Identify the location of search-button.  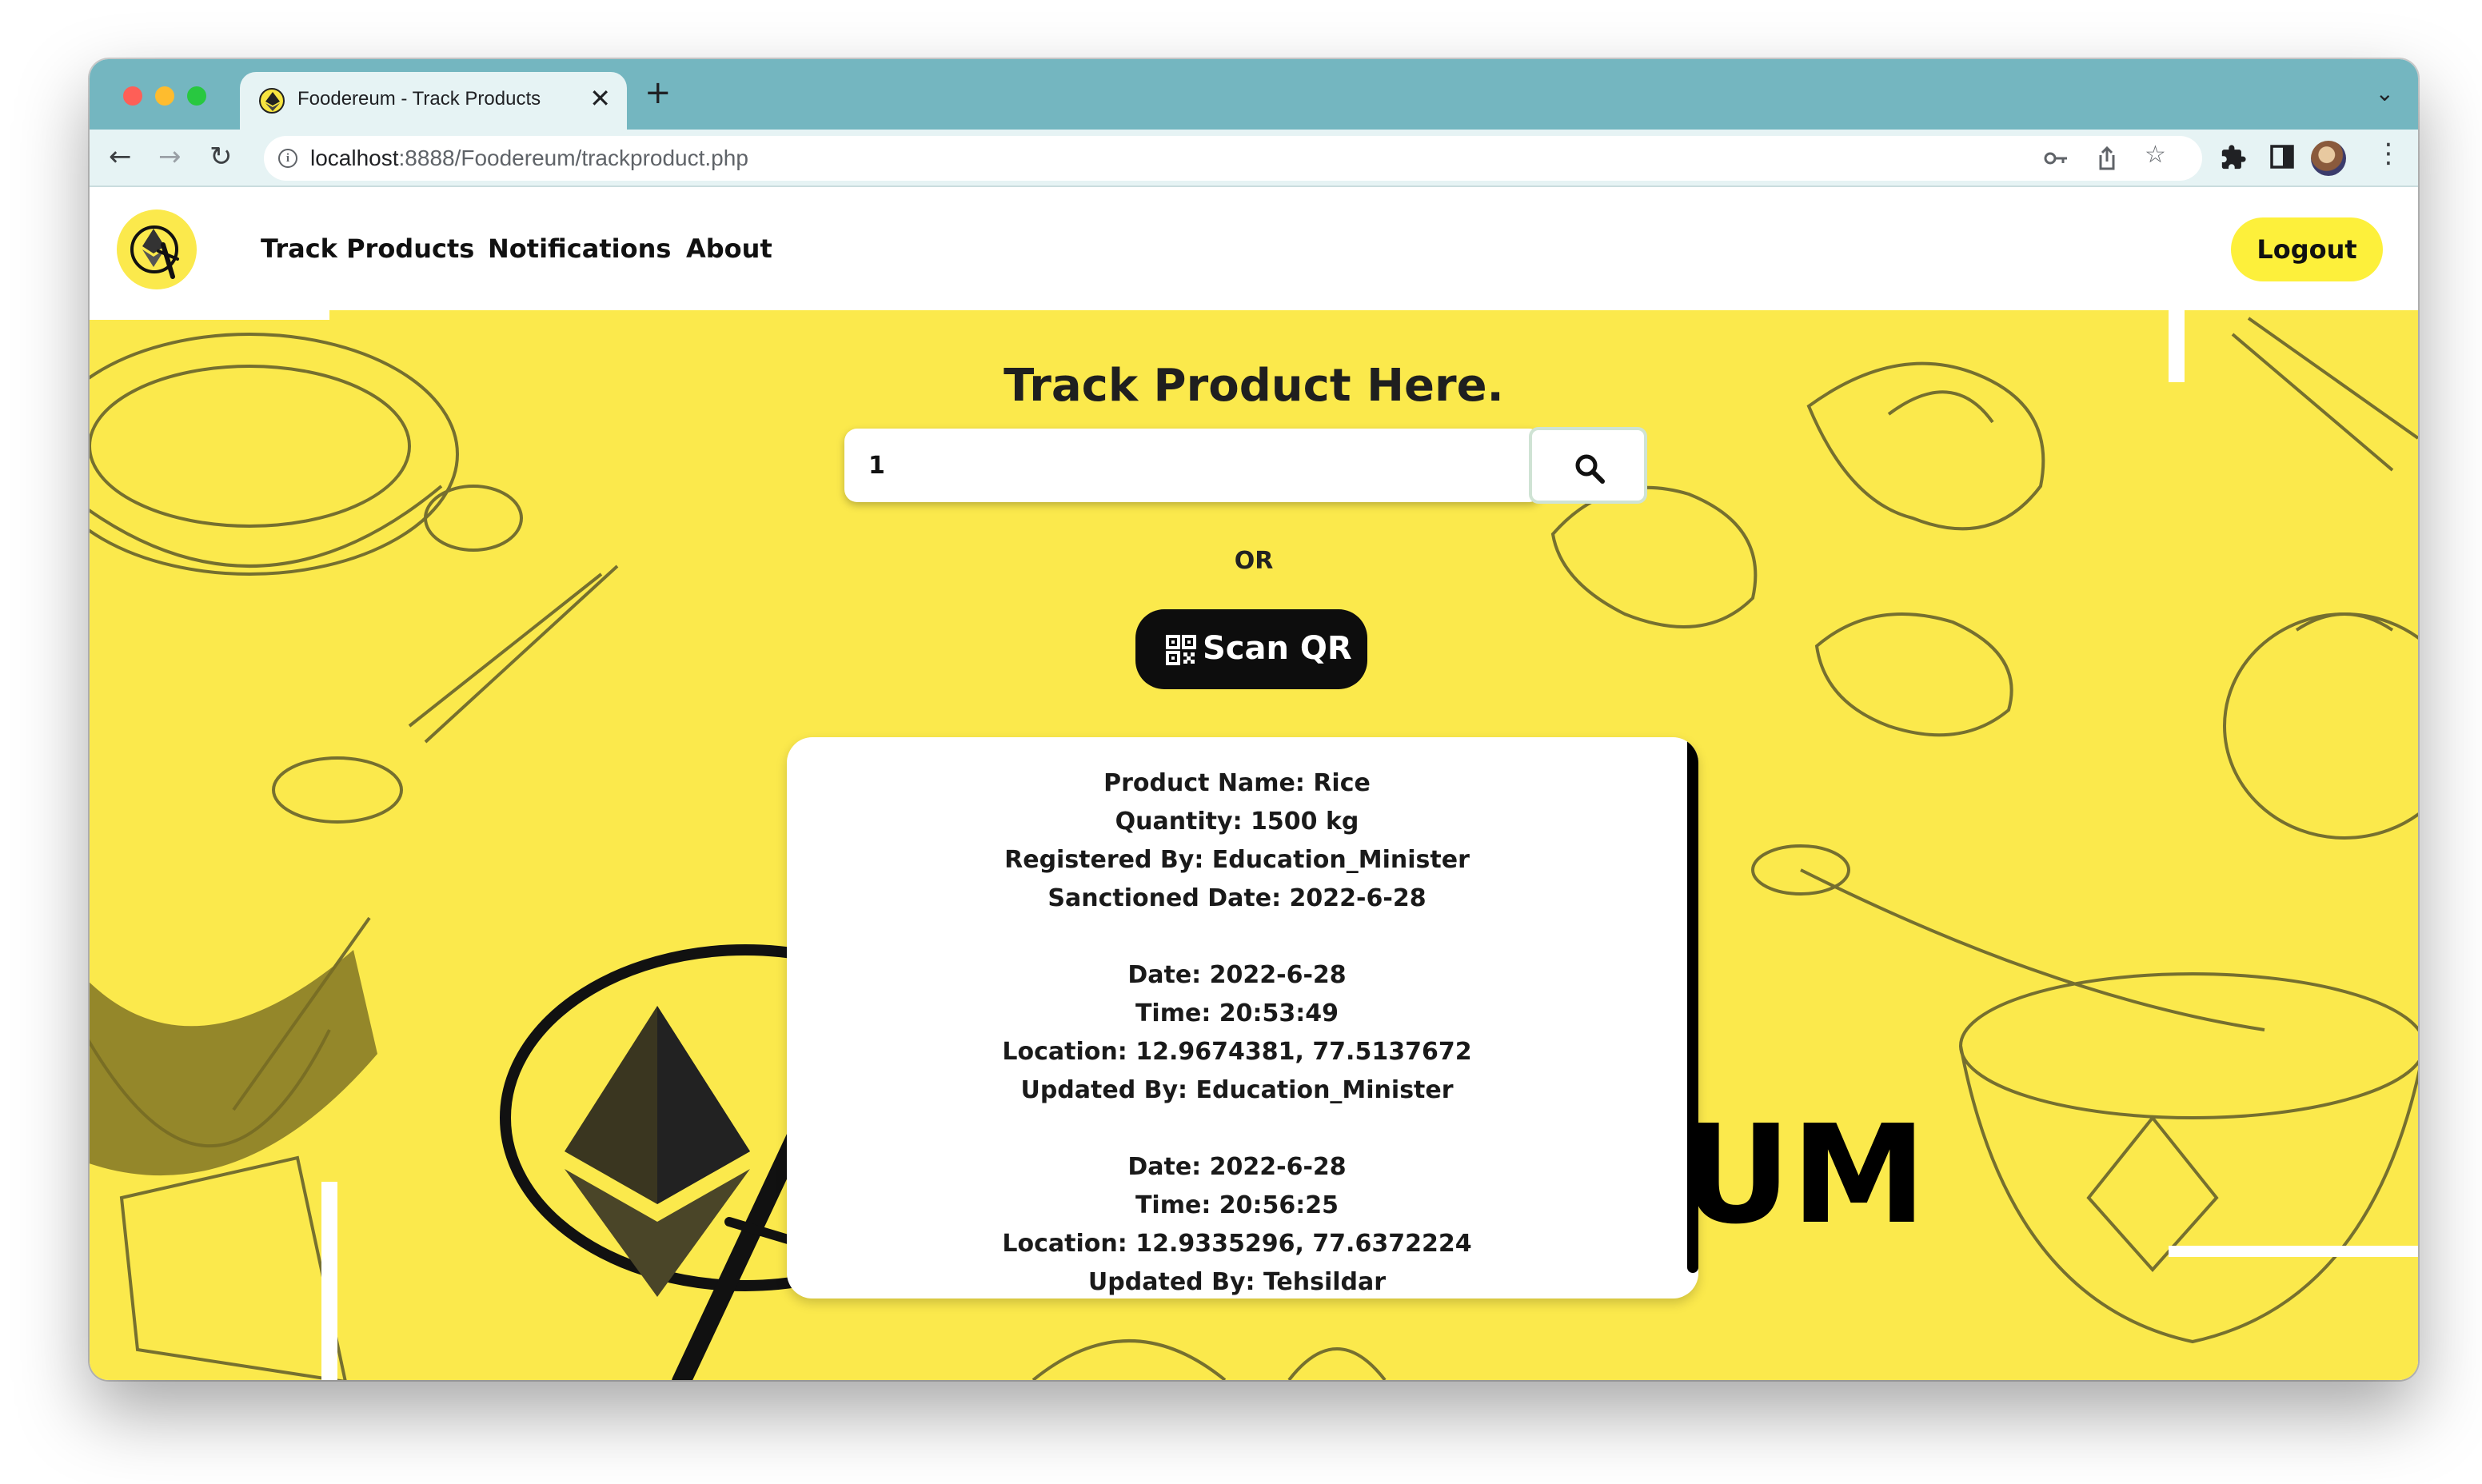
(1588, 465).